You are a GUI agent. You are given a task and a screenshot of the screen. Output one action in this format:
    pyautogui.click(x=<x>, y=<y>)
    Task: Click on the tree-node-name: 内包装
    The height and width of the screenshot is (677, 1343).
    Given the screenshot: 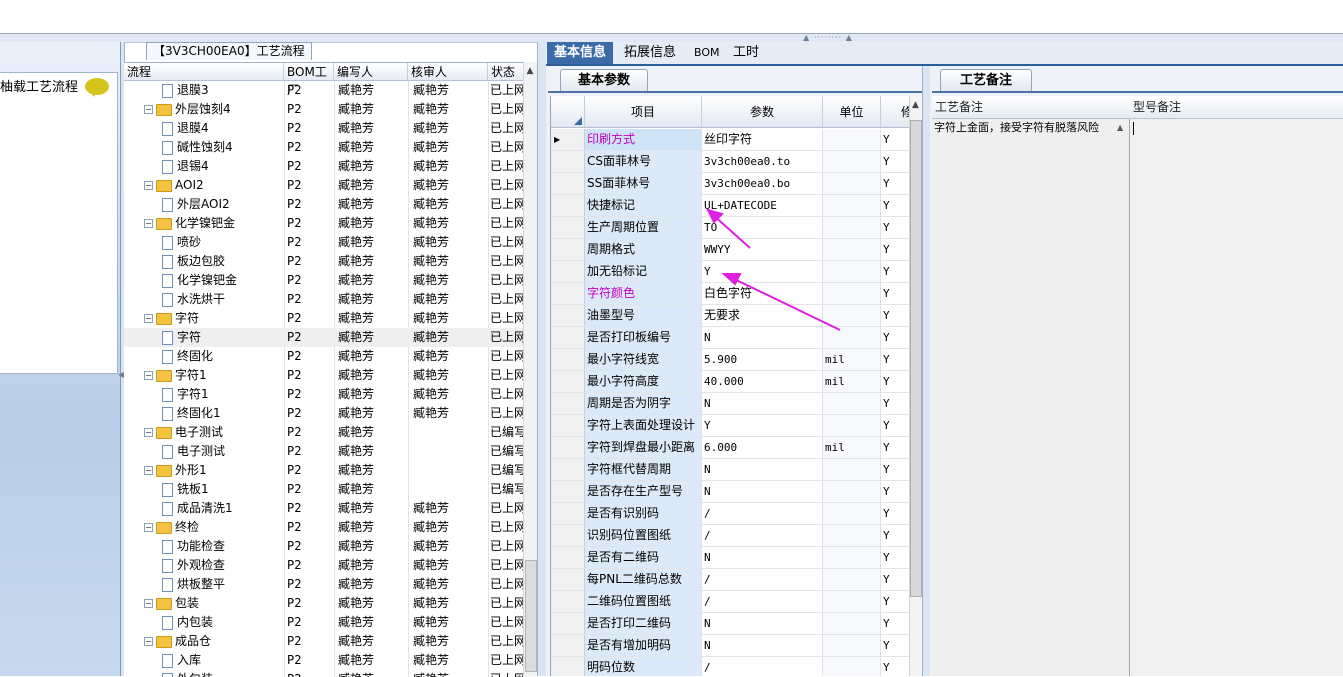 What is the action you would take?
    pyautogui.click(x=222, y=622)
    